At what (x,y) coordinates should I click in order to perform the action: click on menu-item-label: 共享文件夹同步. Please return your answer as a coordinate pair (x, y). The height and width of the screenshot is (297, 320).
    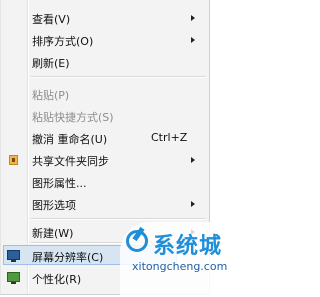
    Looking at the image, I should click on (70, 161).